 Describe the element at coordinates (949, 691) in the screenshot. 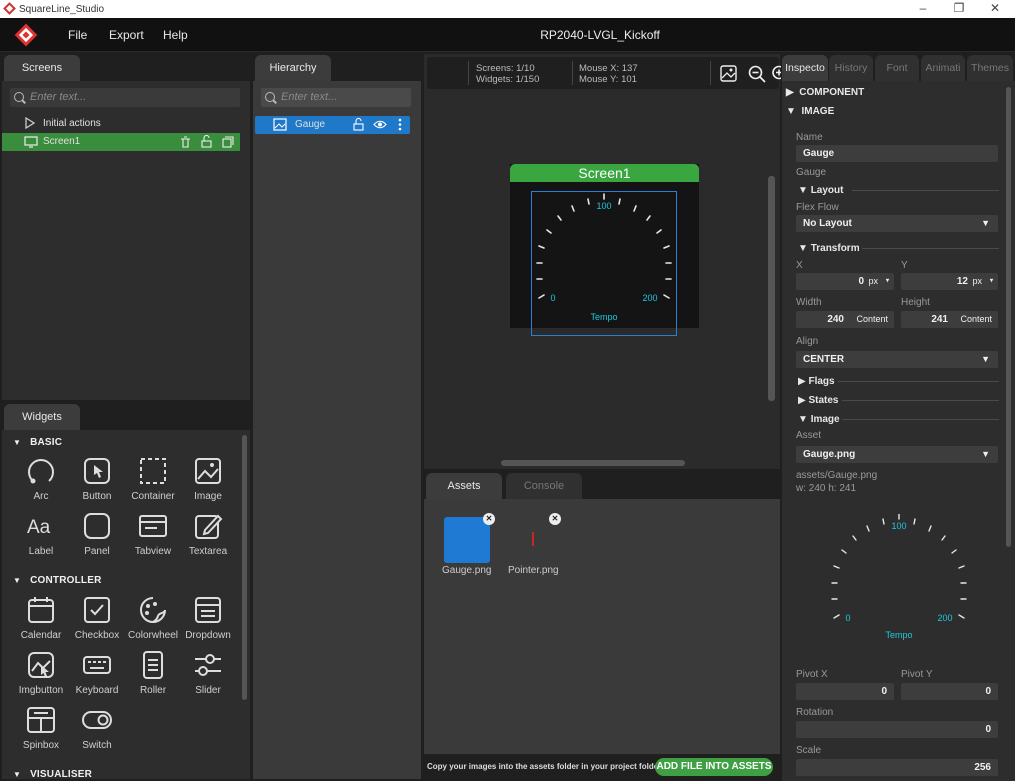

I see `pivot-y-field: 0` at that location.